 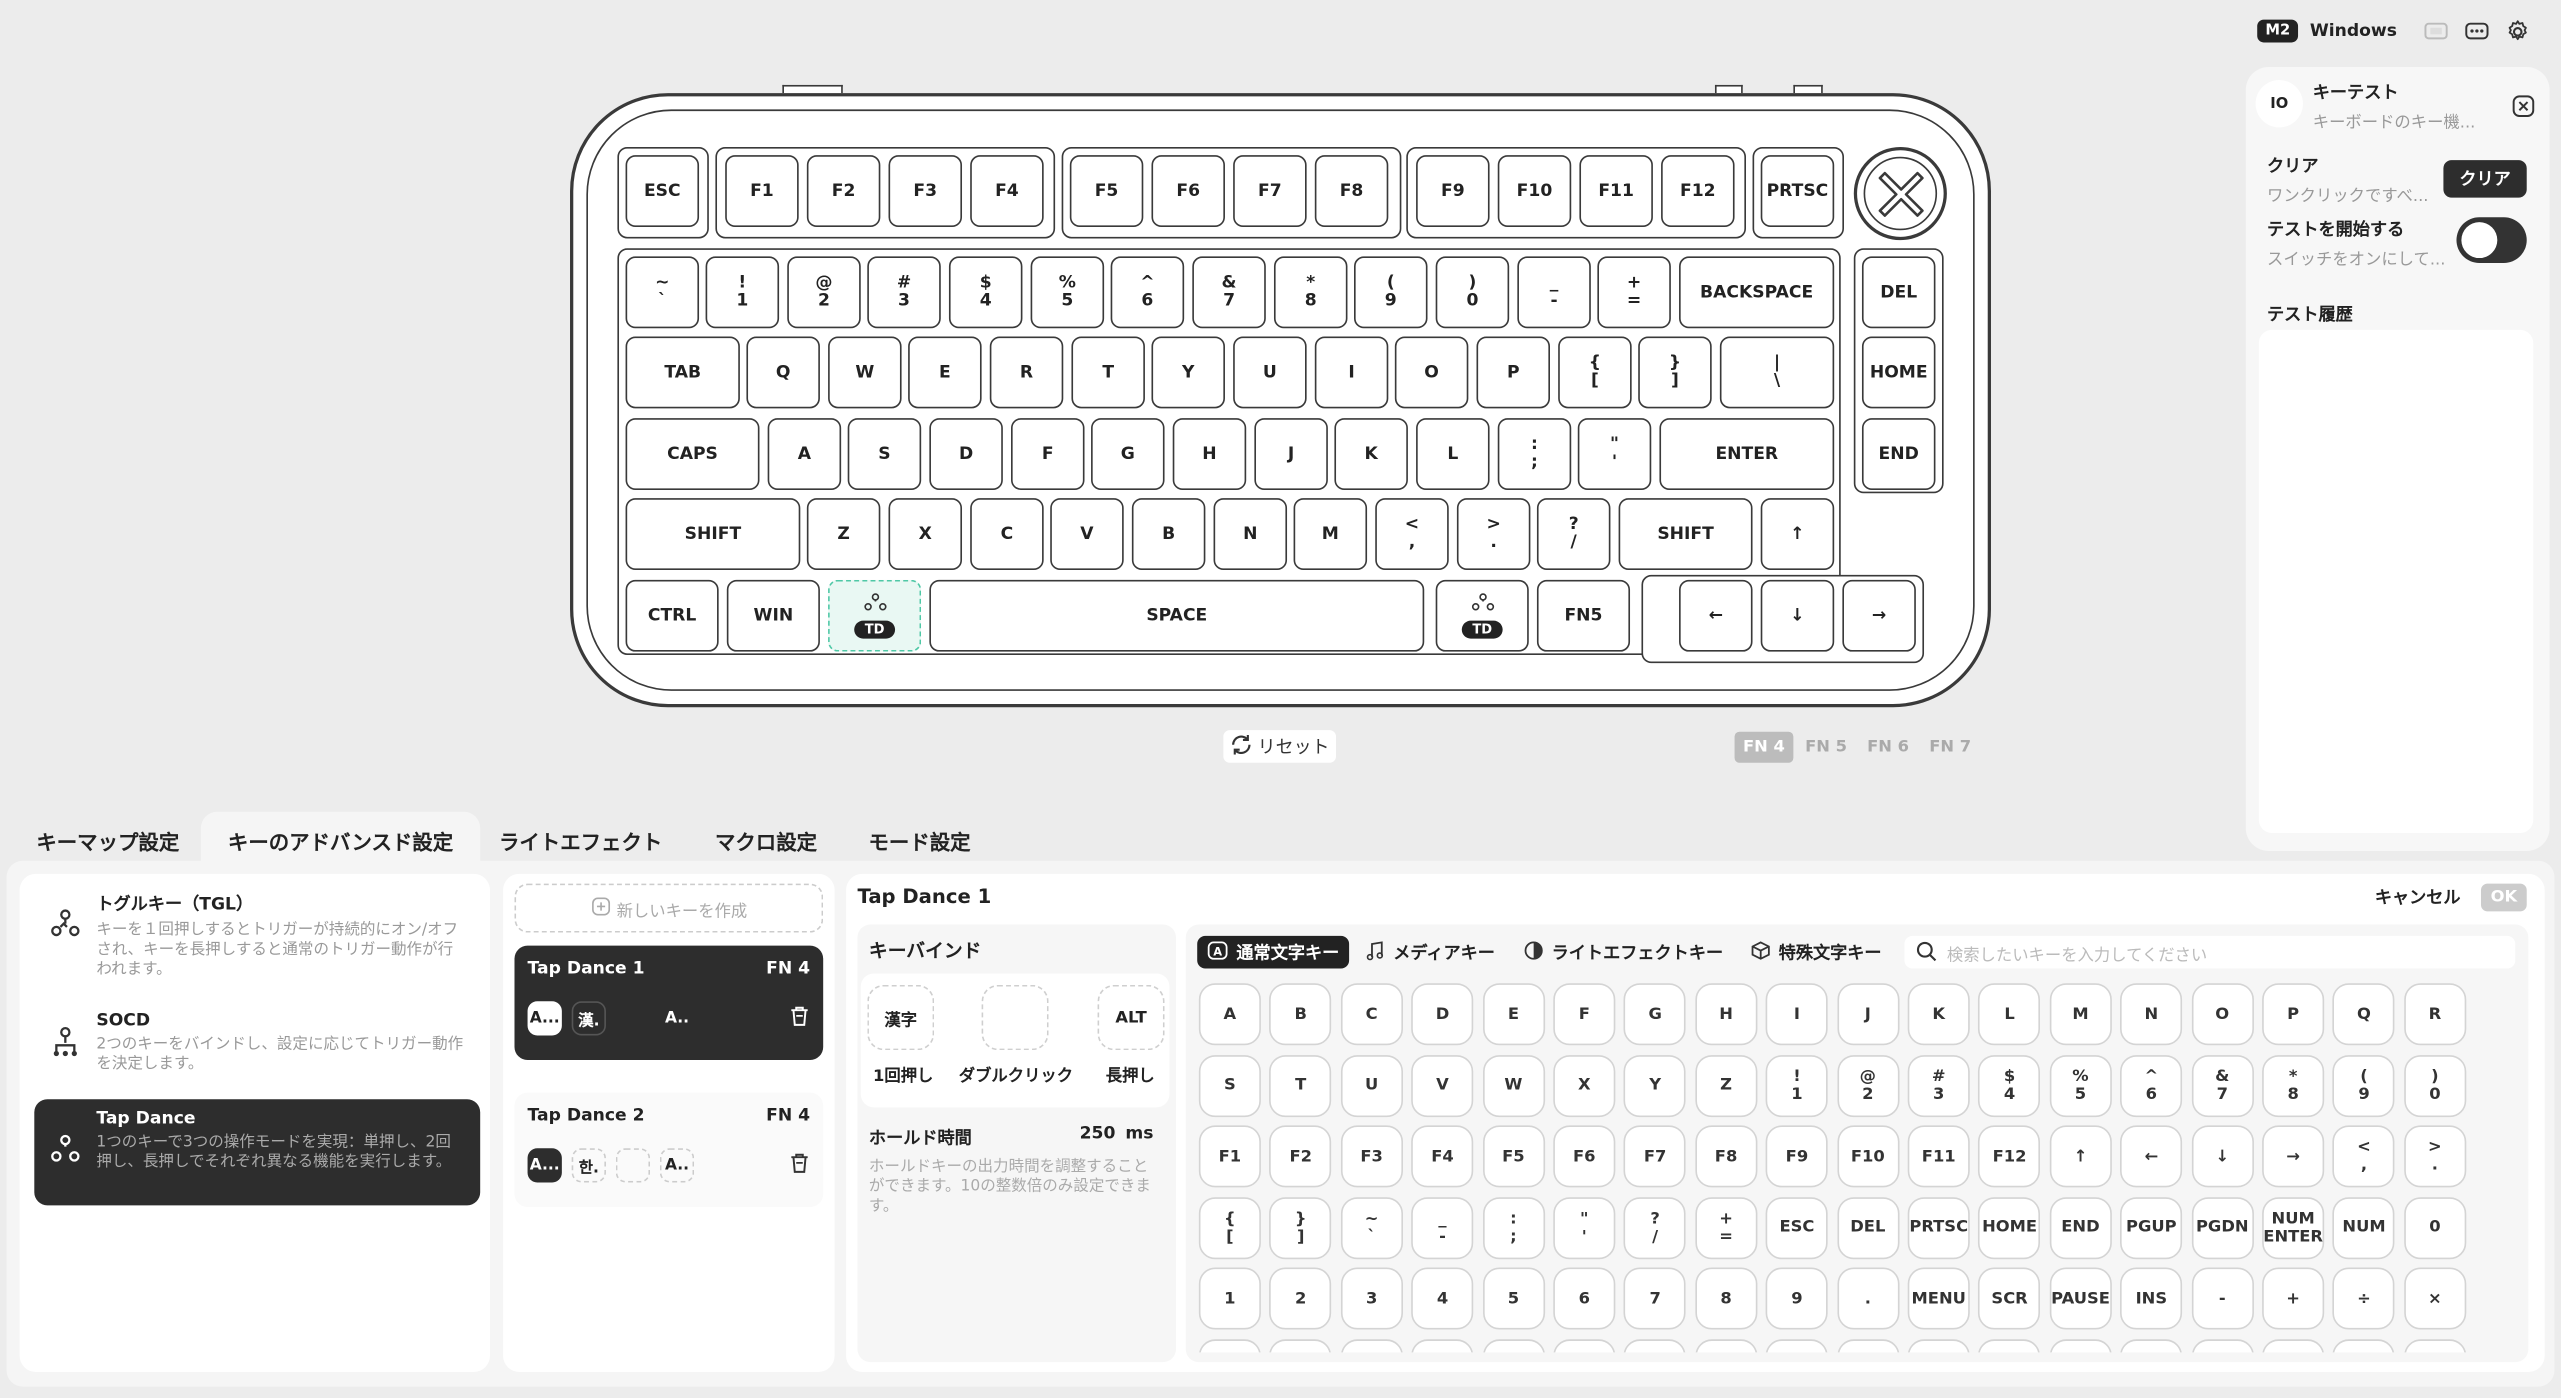 I want to click on picker-key: P, so click(x=2293, y=1014).